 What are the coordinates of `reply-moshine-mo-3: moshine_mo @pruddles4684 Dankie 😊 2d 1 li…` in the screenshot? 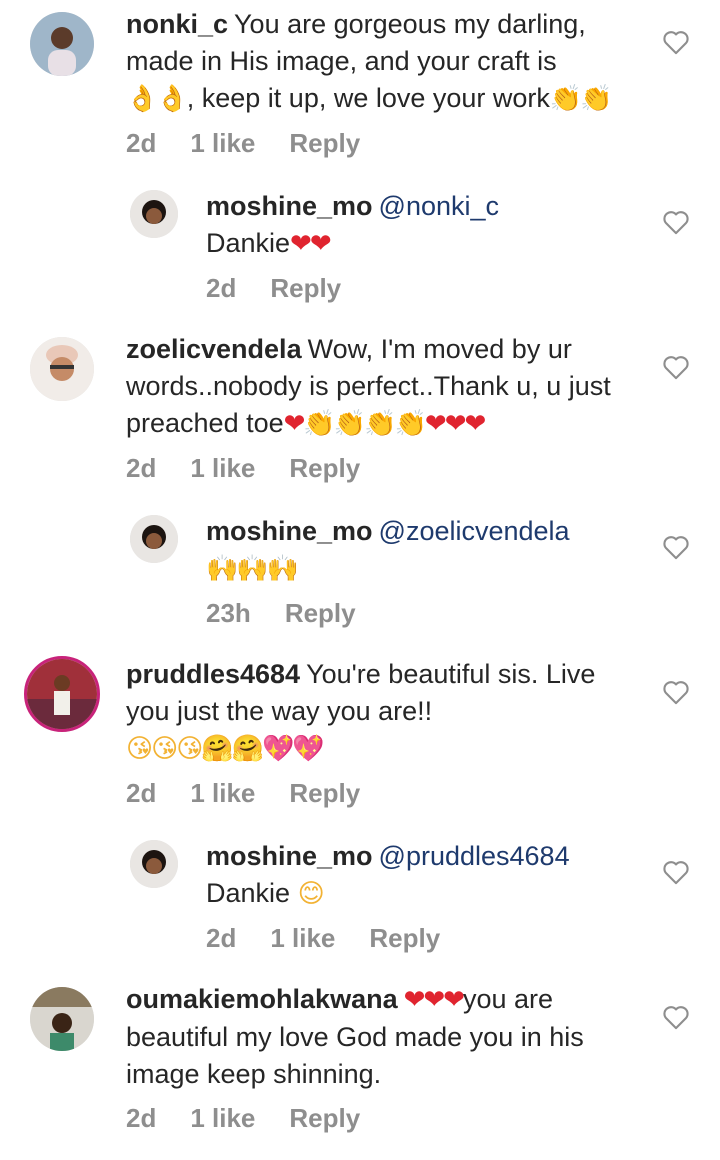 It's located at (360, 895).